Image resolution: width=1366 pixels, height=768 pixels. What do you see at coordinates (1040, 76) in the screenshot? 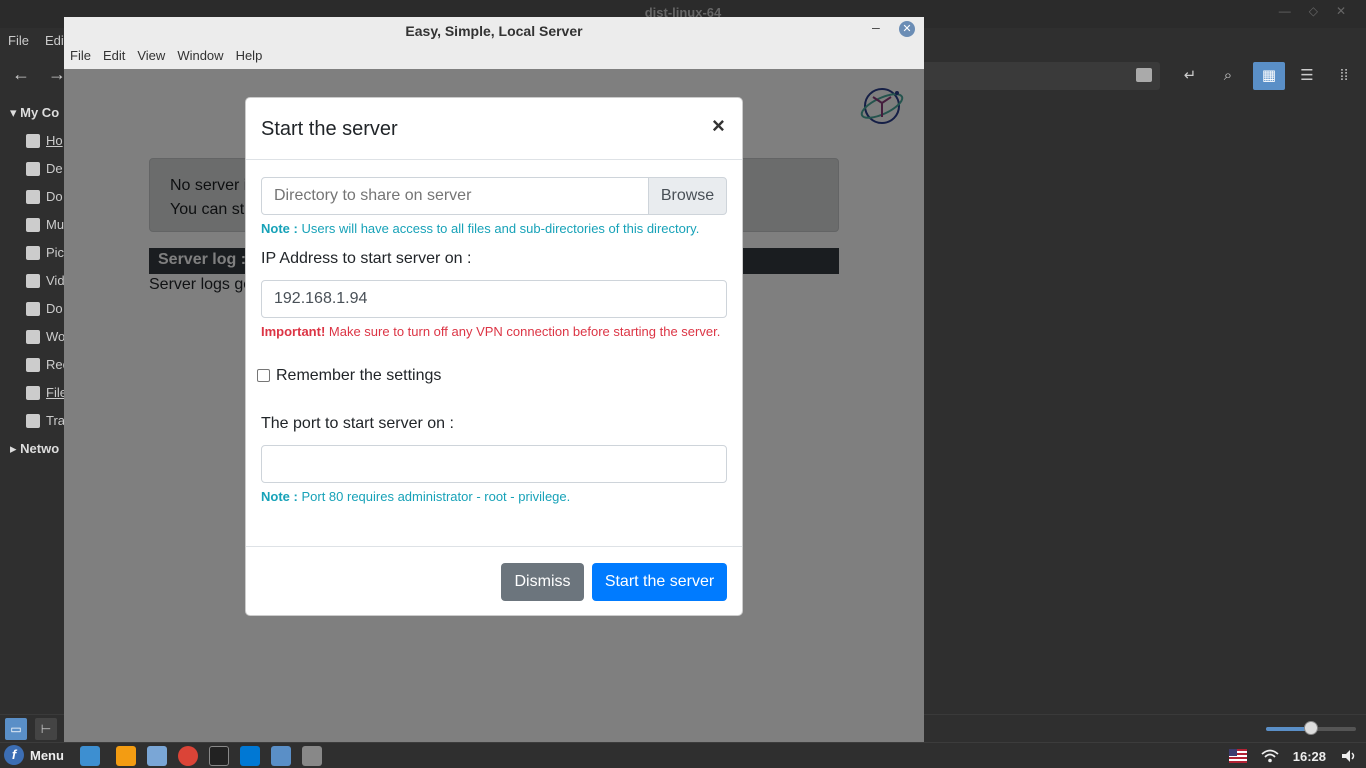
I see `location-bar` at bounding box center [1040, 76].